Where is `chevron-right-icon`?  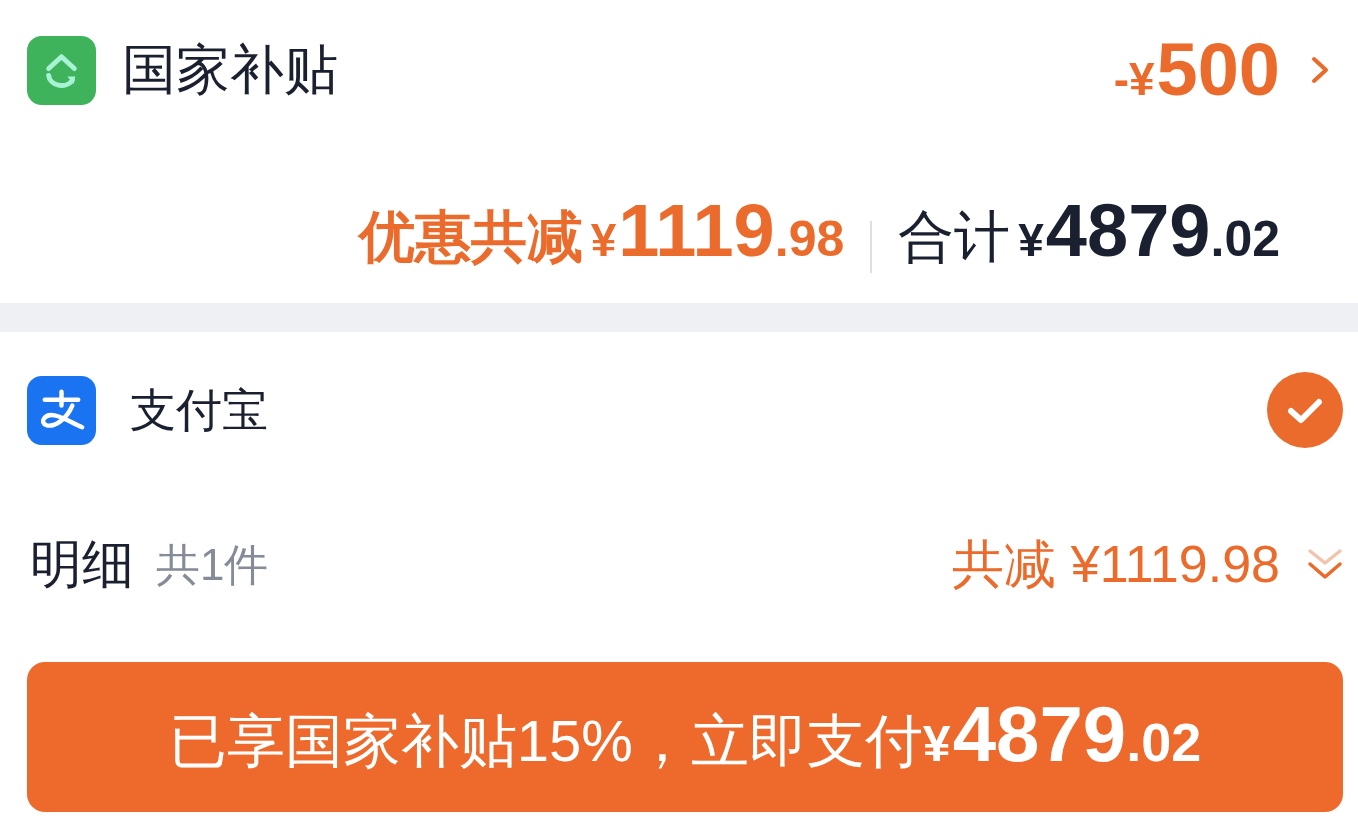 chevron-right-icon is located at coordinates (1320, 70).